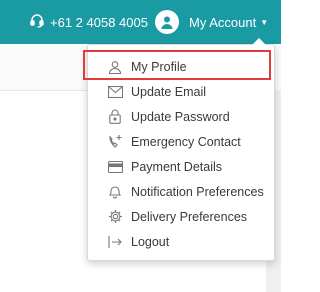  I want to click on credit-card-icon, so click(115, 167).